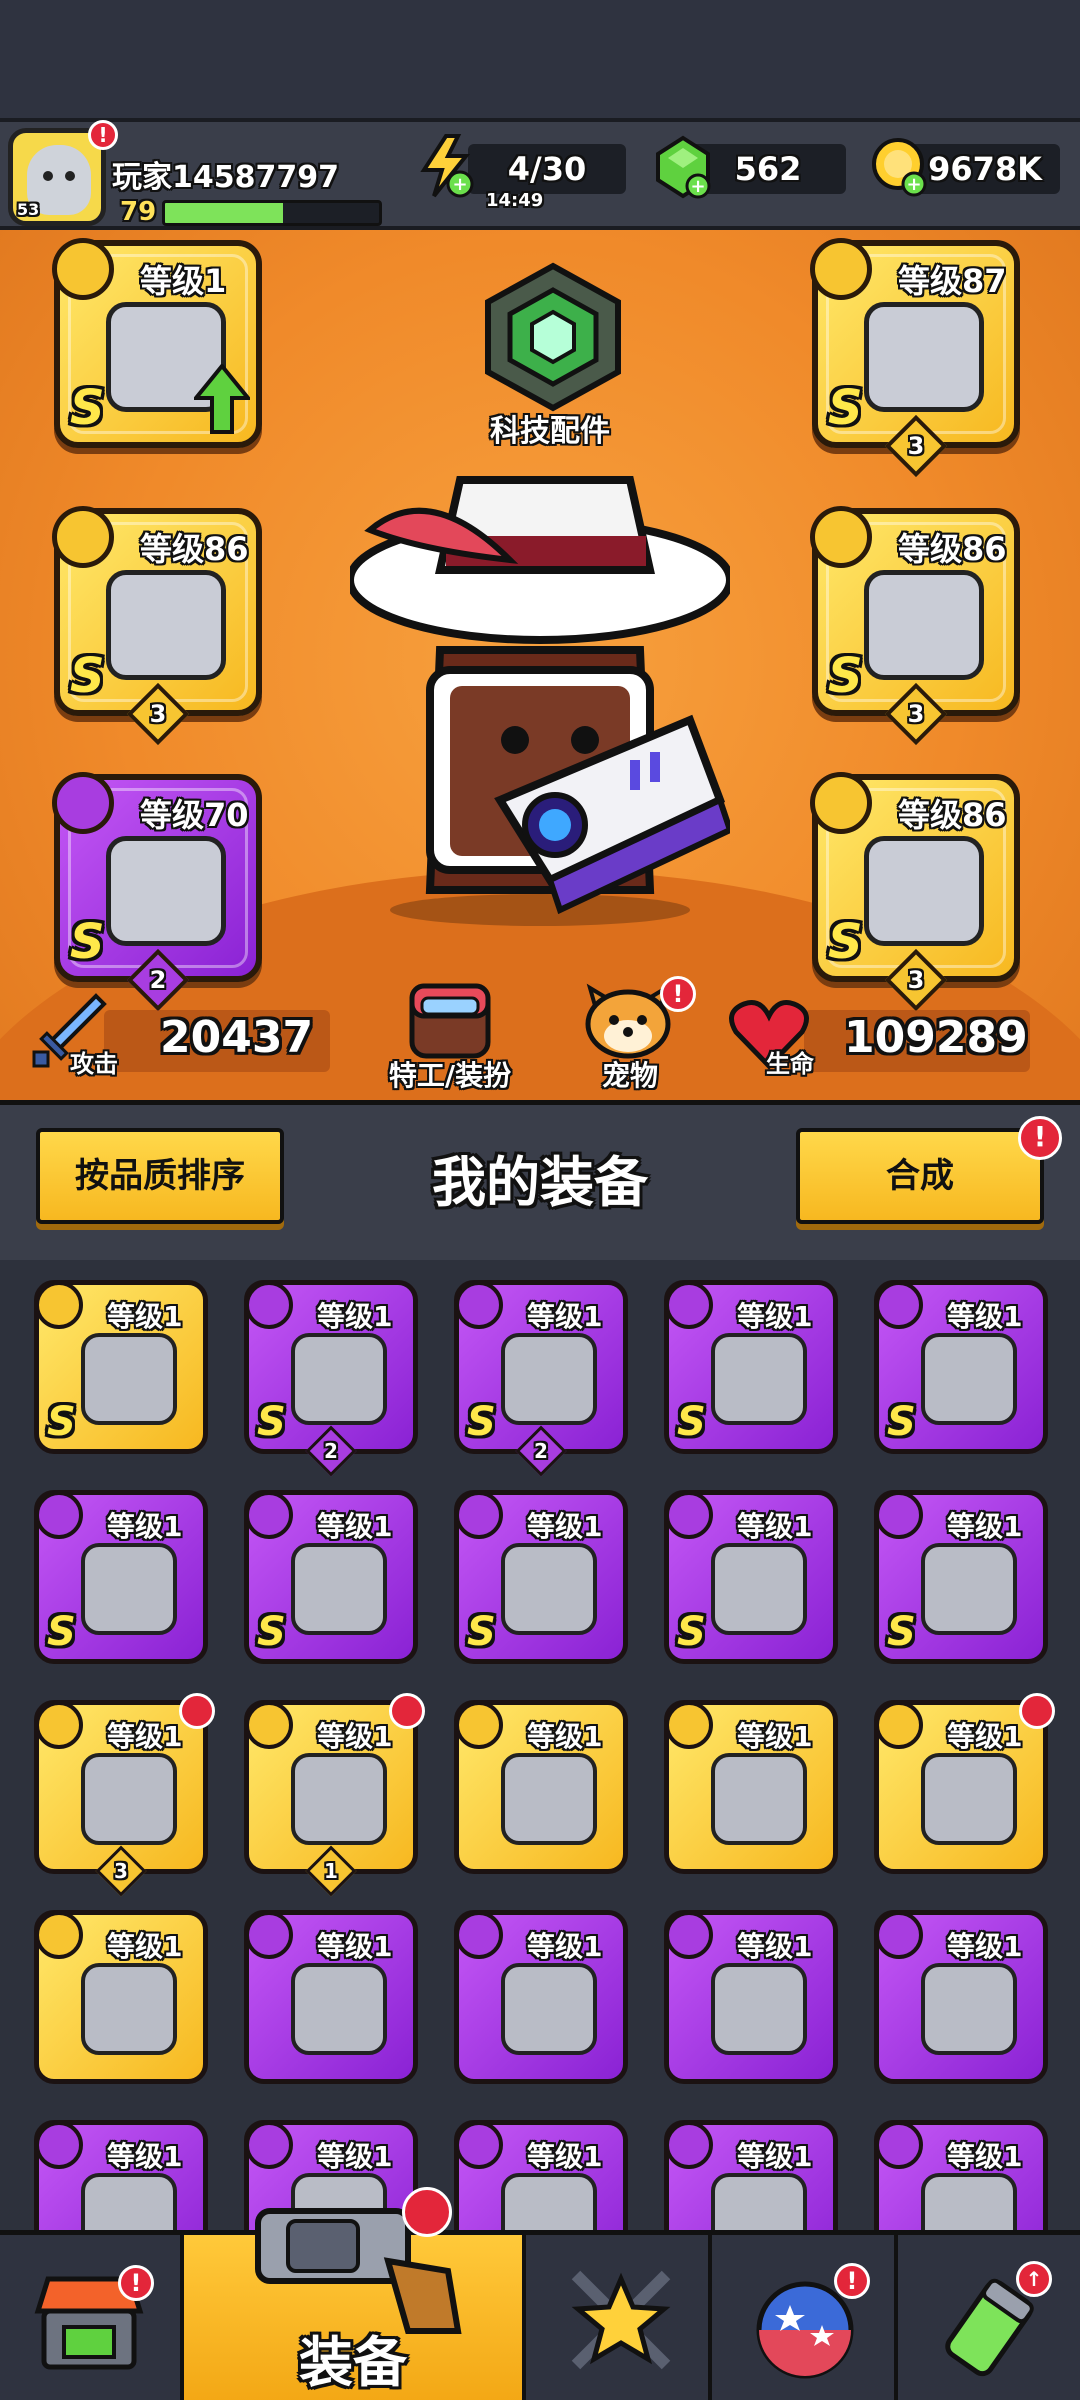 The image size is (1080, 2400). Describe the element at coordinates (920, 1176) in the screenshot. I see `merge-button: 合成` at that location.